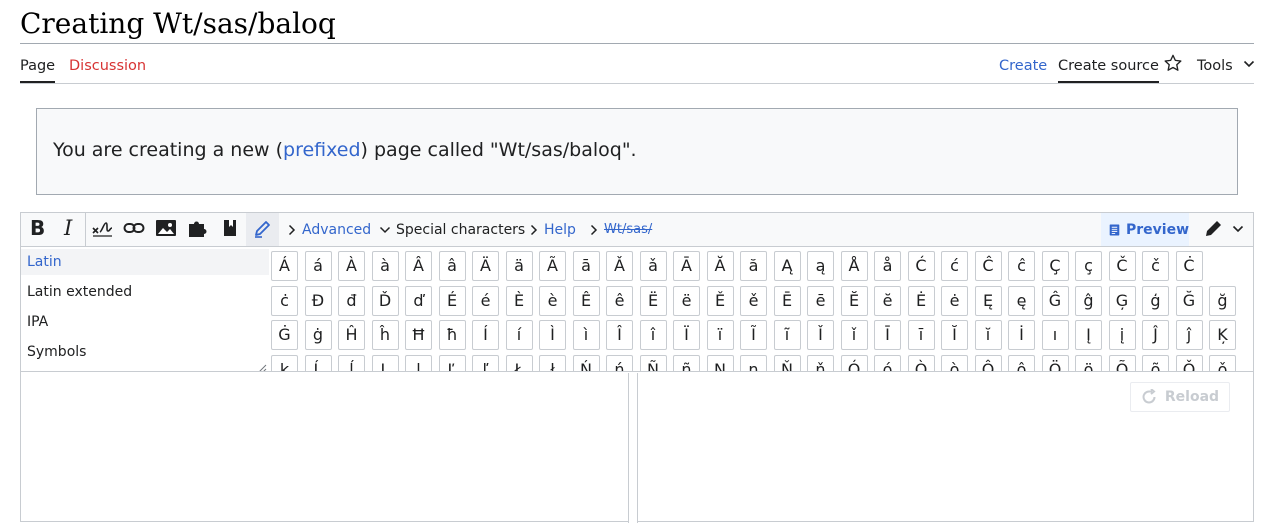 The image size is (1279, 523). Describe the element at coordinates (586, 362) in the screenshot. I see `special-character-button: Ń` at that location.